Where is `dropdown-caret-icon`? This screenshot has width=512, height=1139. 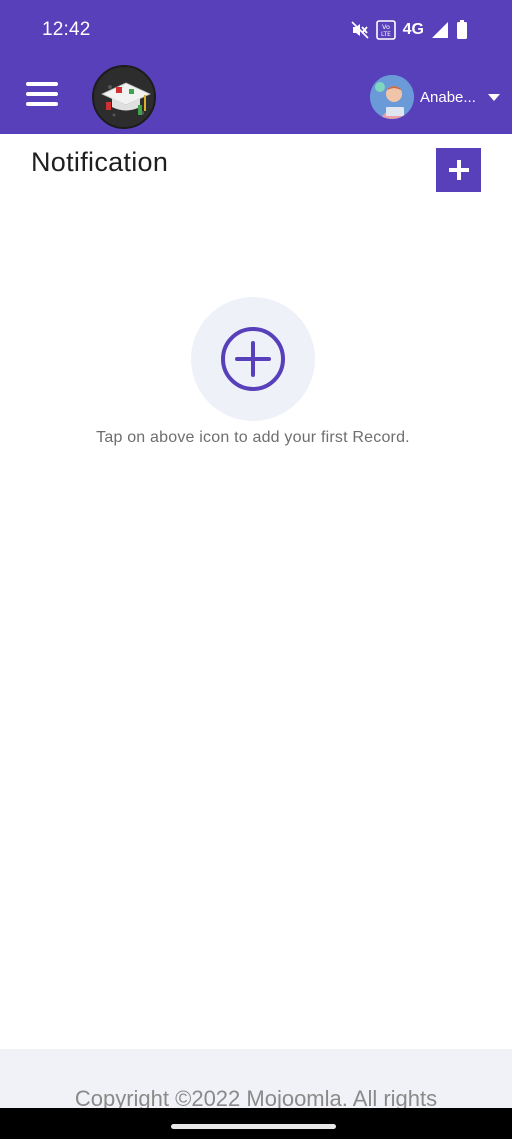 dropdown-caret-icon is located at coordinates (494, 97).